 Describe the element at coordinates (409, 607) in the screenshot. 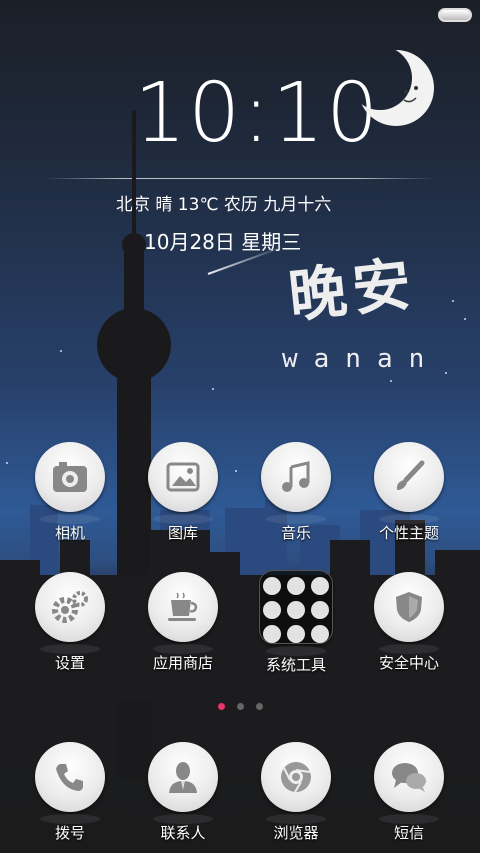

I see `shield-icon` at that location.